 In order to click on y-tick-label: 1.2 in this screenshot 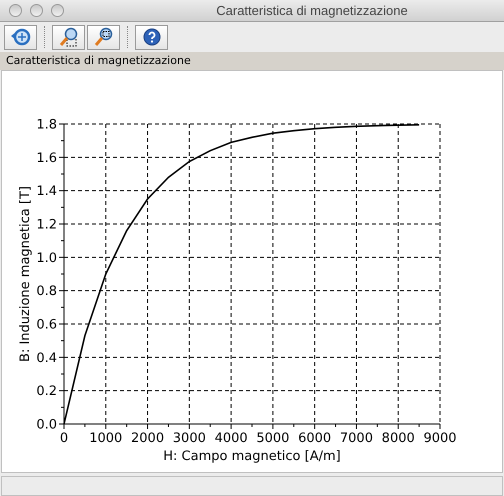, I will do `click(46, 225)`.